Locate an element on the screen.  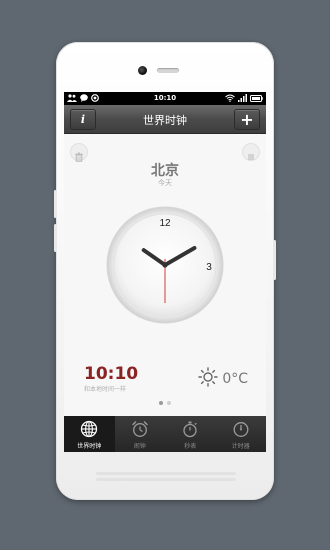
dial-number-3: 3 is located at coordinates (209, 267).